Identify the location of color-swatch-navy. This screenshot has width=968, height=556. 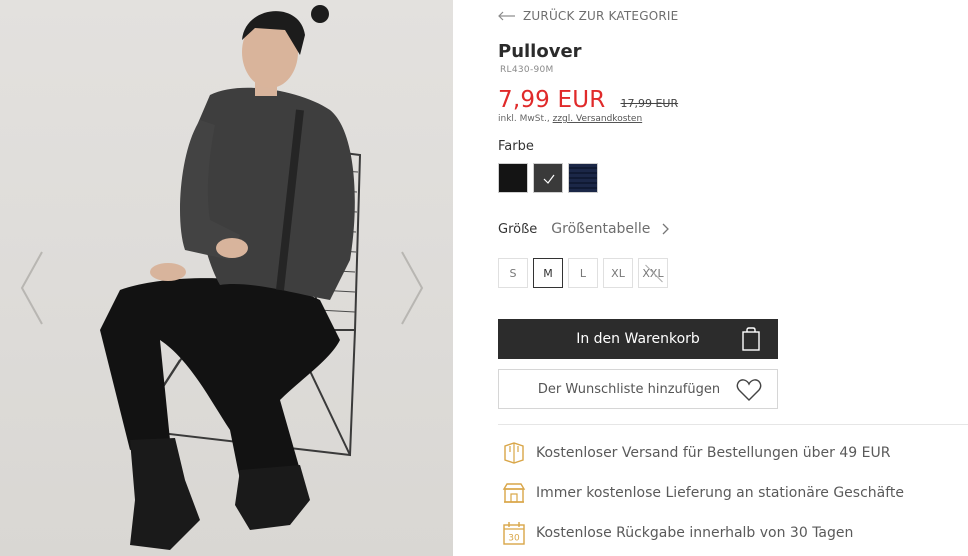
(583, 178).